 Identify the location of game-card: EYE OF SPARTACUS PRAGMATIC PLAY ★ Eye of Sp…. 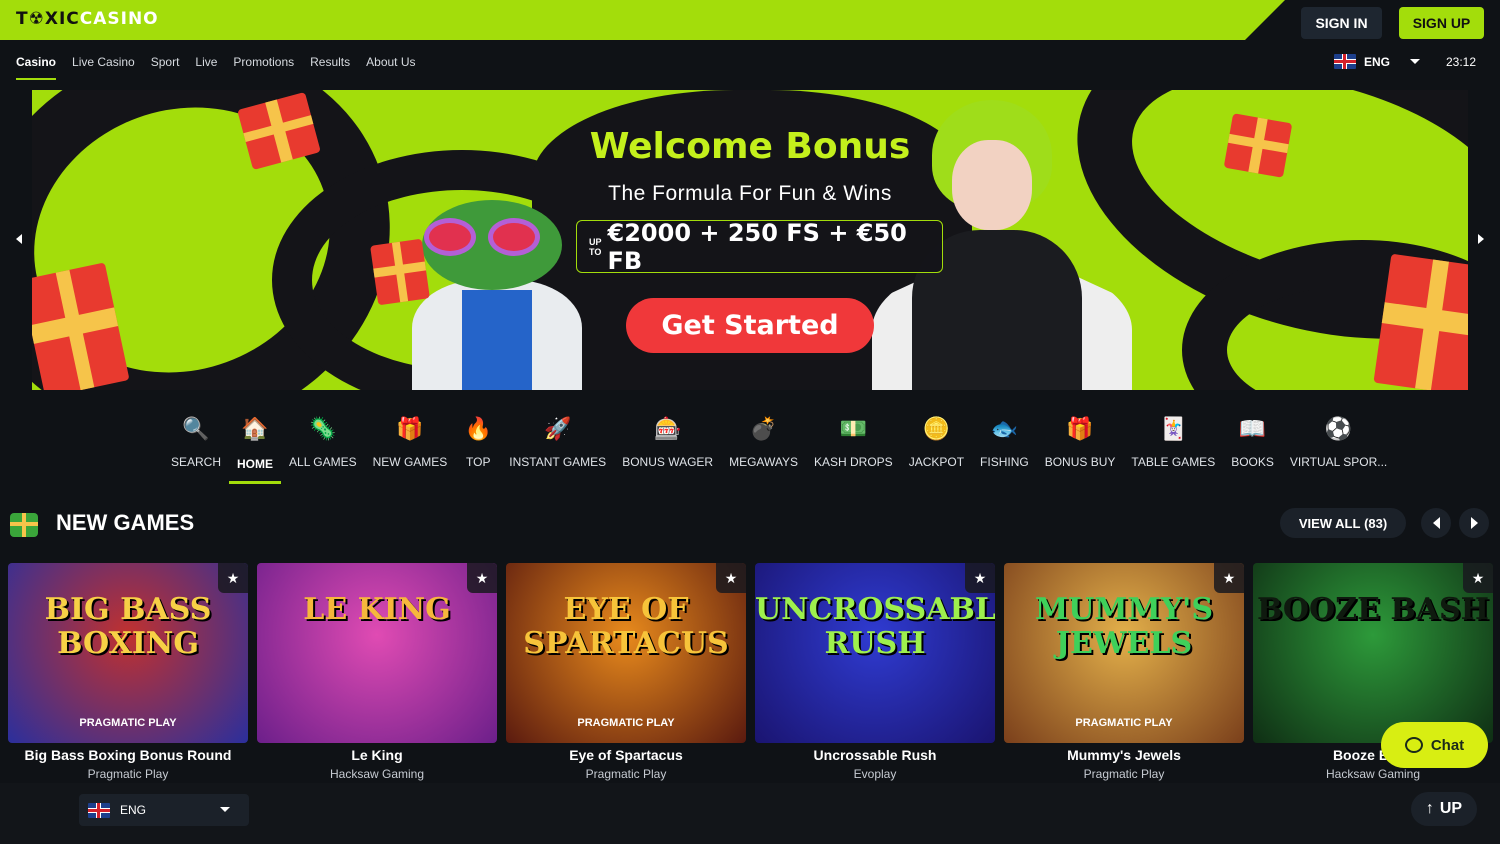
(626, 673).